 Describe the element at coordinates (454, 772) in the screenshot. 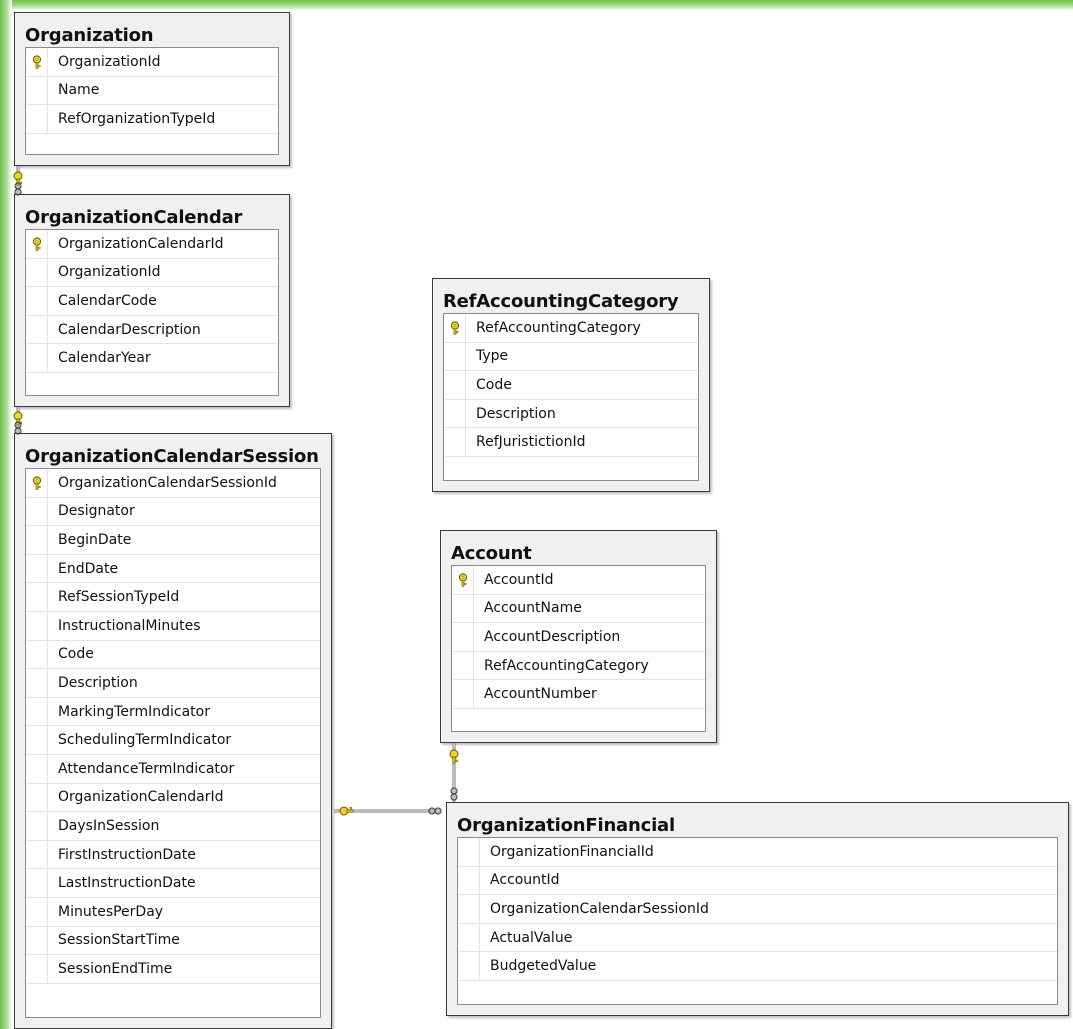

I see `relationship-account-financial` at that location.